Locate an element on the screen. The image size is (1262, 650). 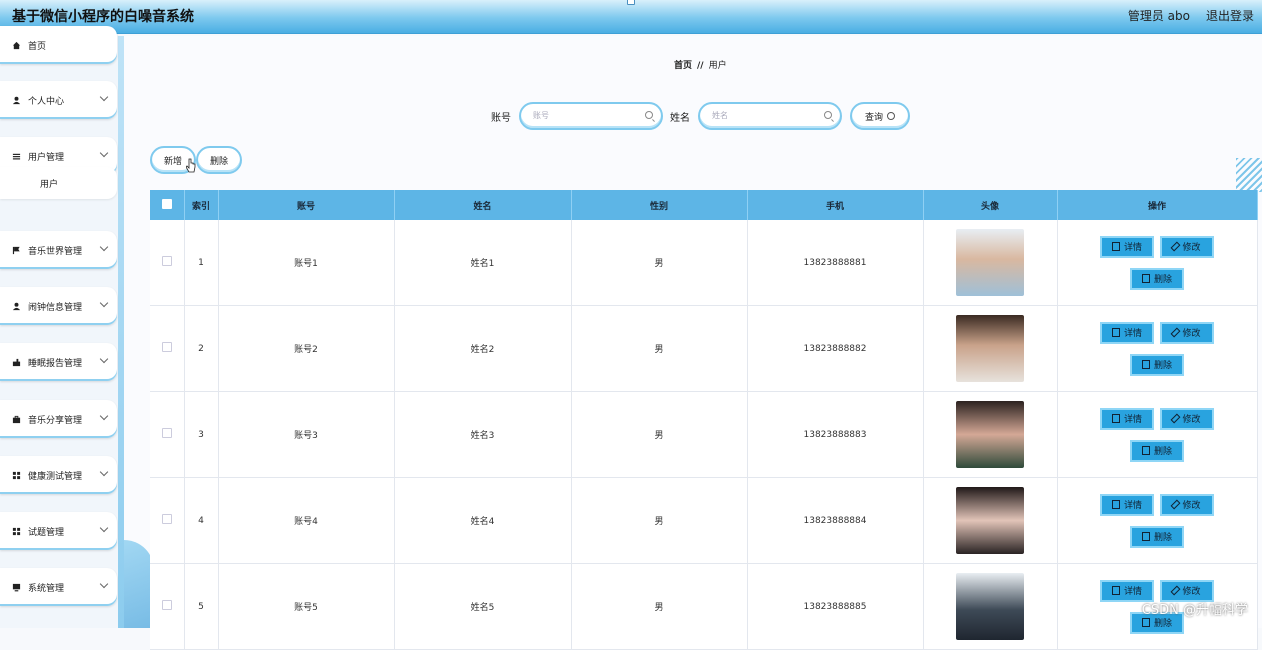
sidebar-item-label: 音乐分享管理 is located at coordinates (55, 420).